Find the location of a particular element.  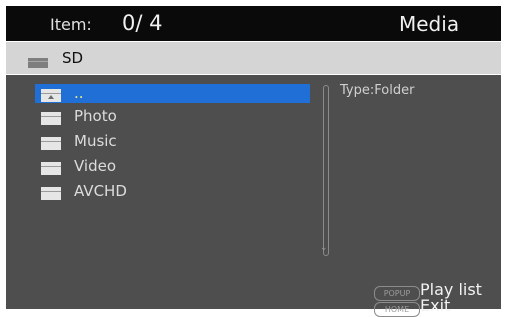

list-item-video: Video is located at coordinates (172, 166).